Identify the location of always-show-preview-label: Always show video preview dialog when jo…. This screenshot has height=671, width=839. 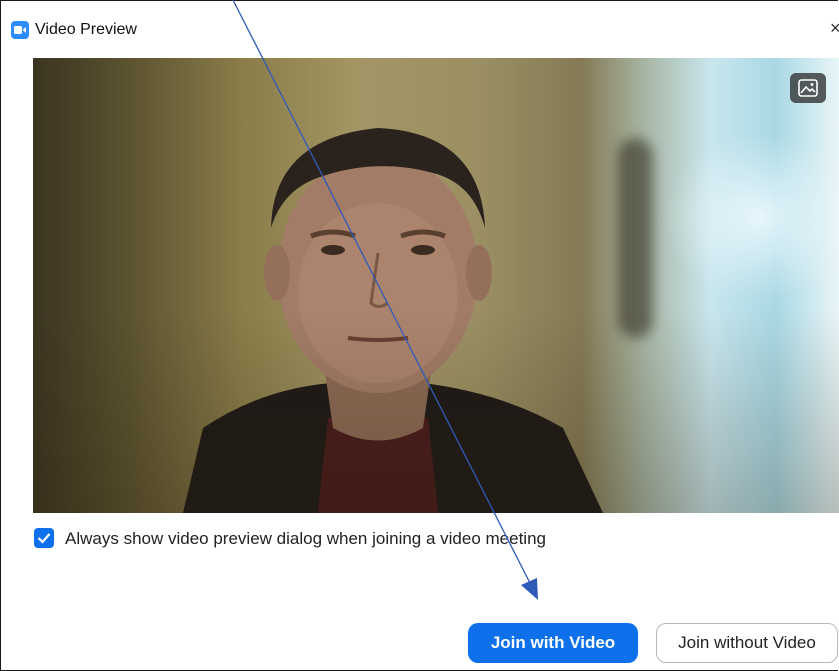
(305, 539).